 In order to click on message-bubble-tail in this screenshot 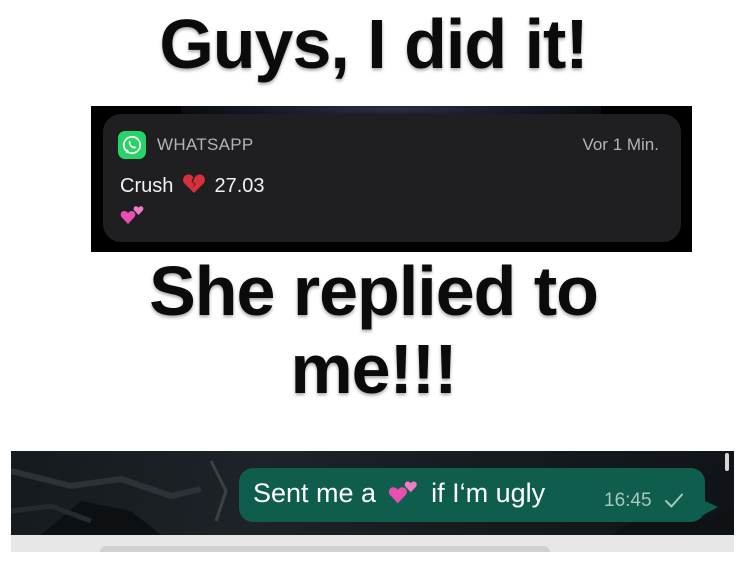, I will do `click(707, 508)`.